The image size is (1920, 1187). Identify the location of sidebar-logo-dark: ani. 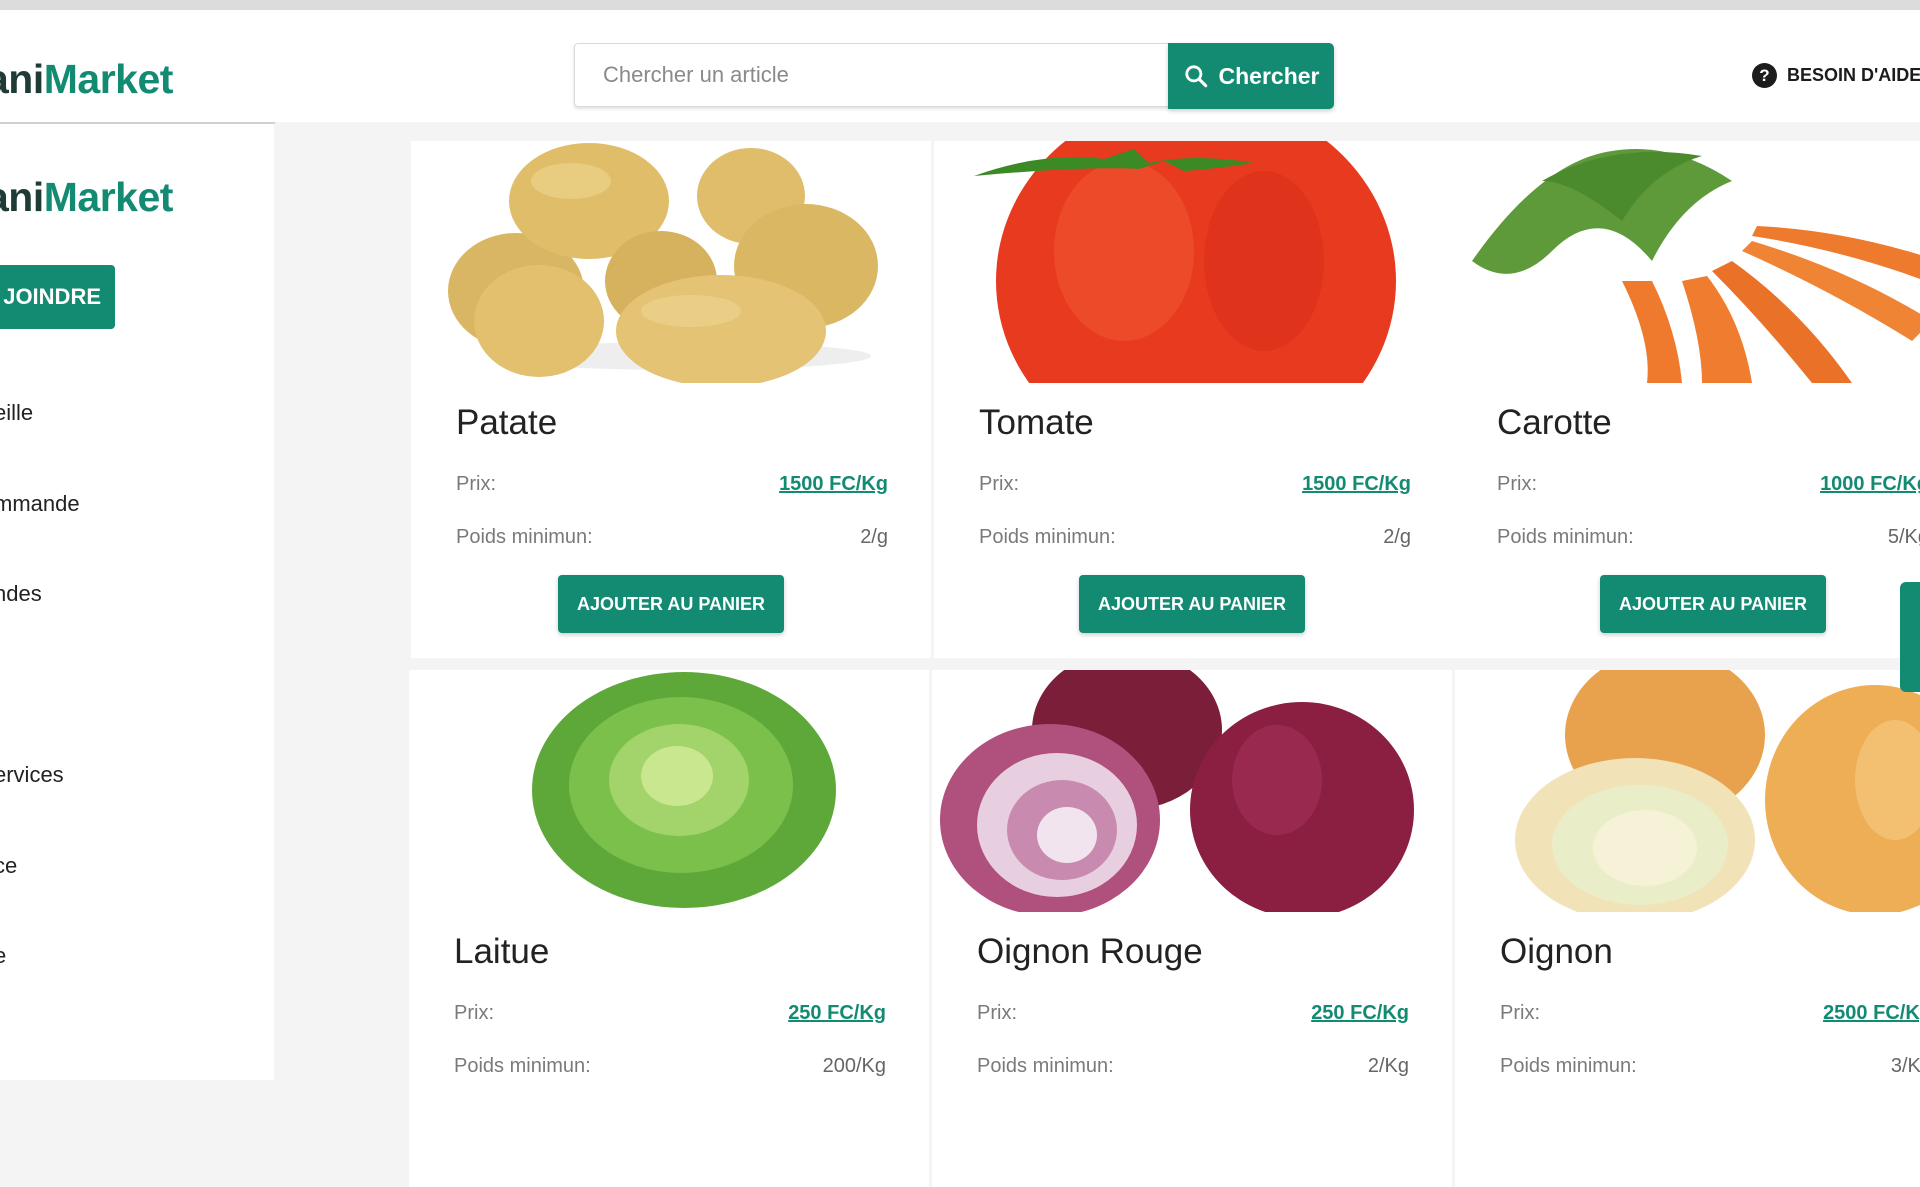
(22, 197).